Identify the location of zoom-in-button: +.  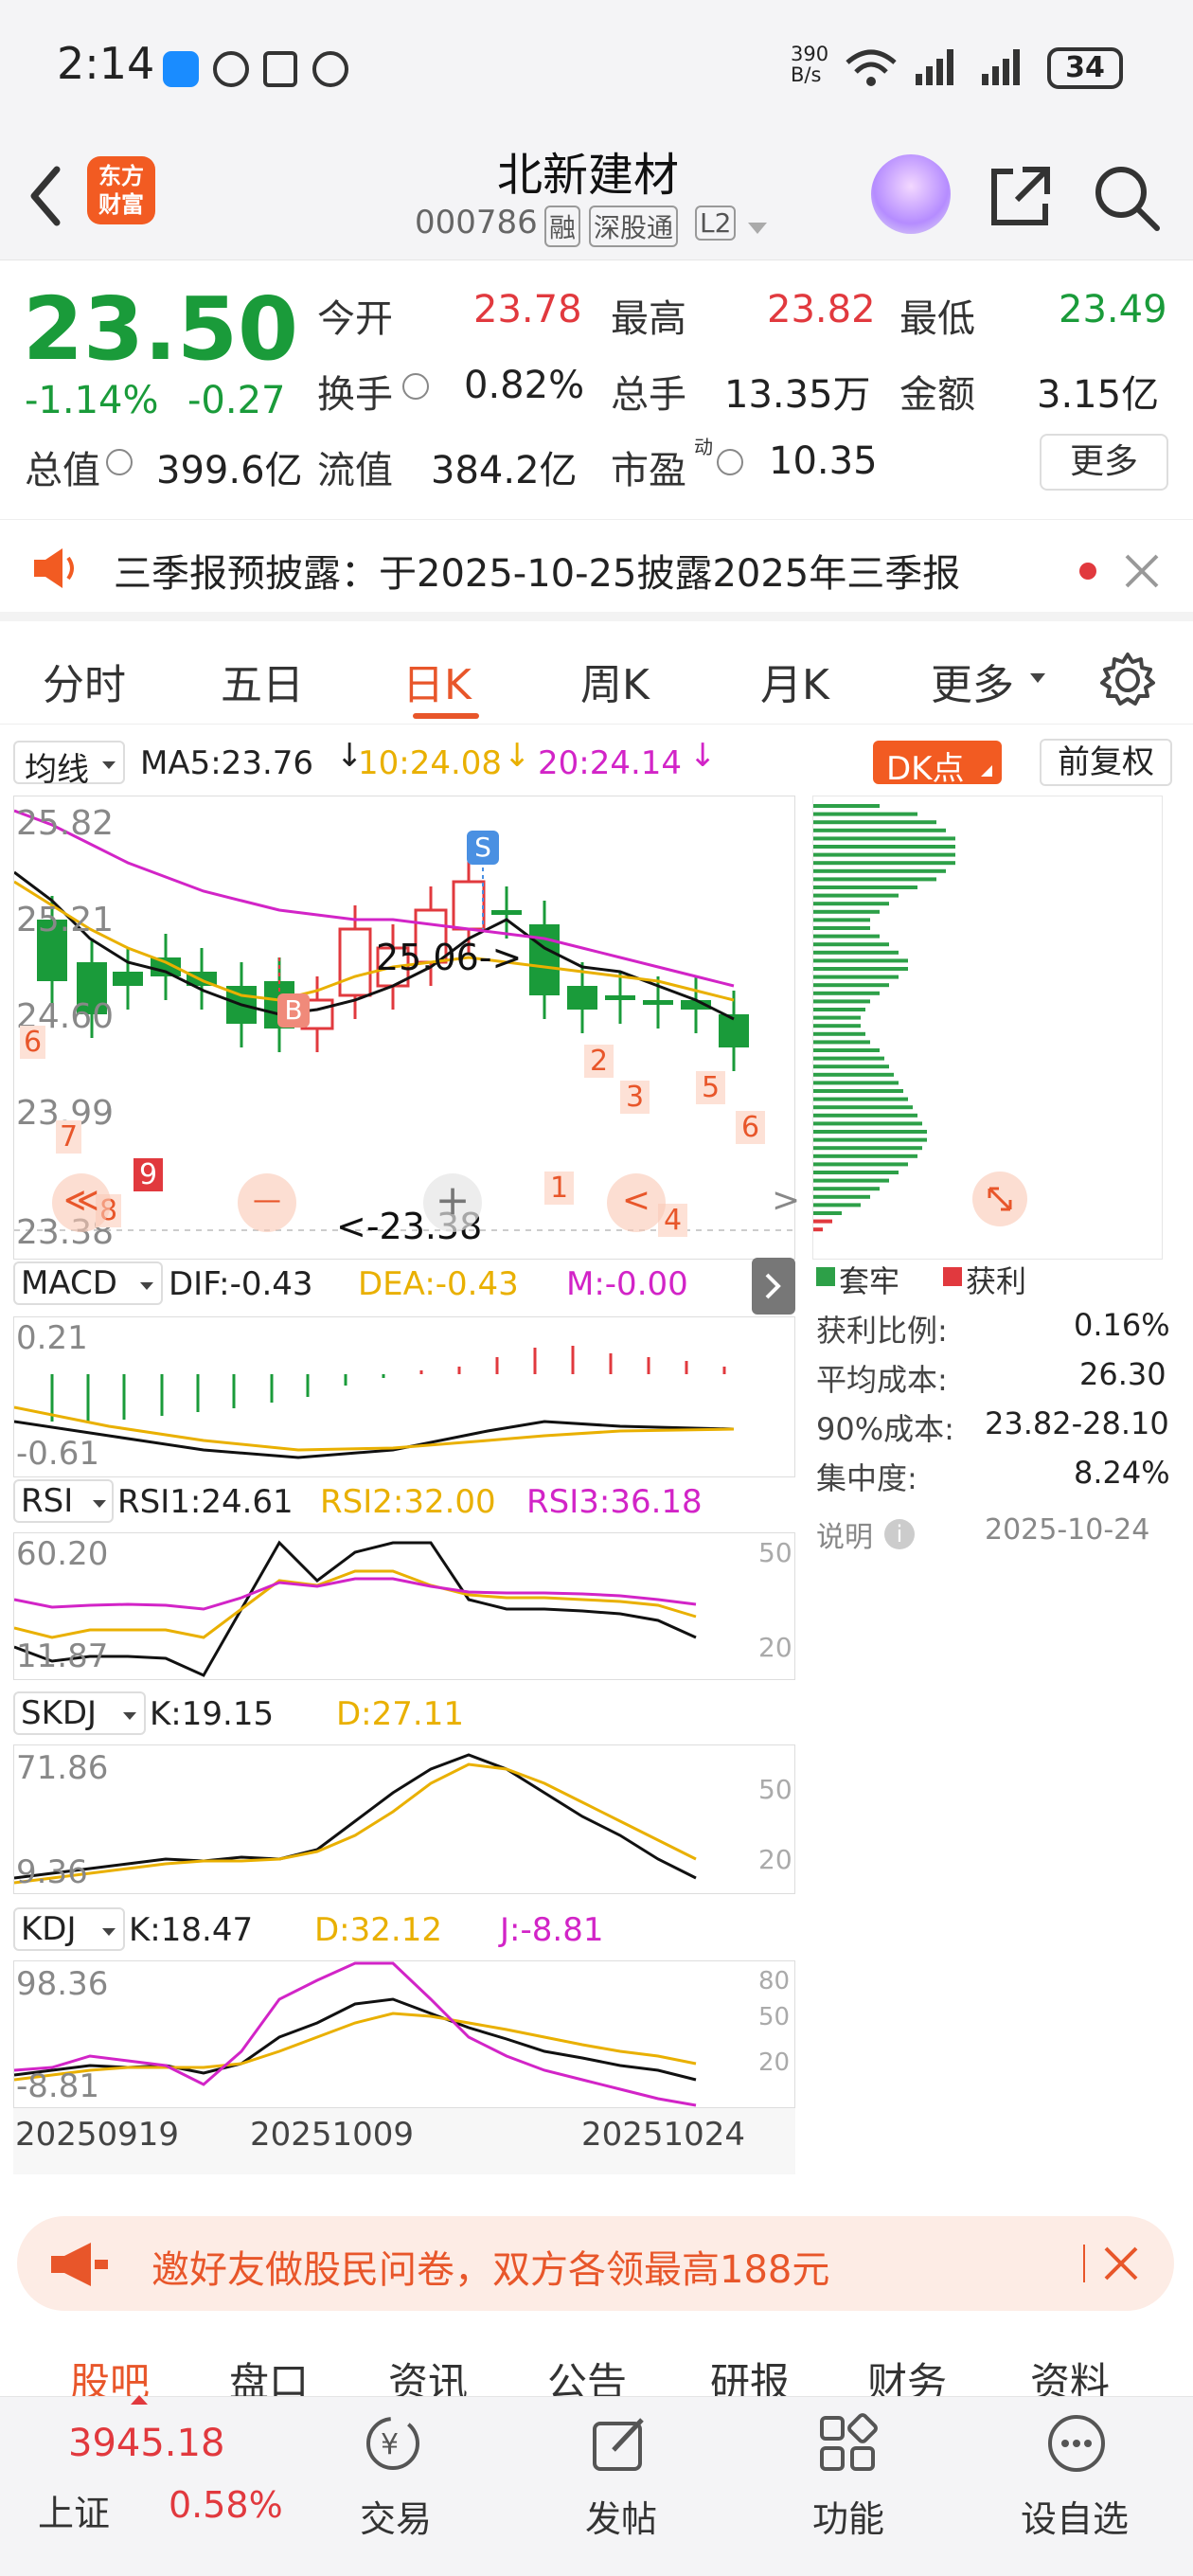
(452, 1202).